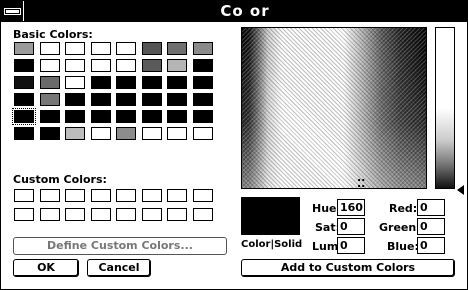 The height and width of the screenshot is (290, 468). I want to click on system-menu-icon, so click(12, 11).